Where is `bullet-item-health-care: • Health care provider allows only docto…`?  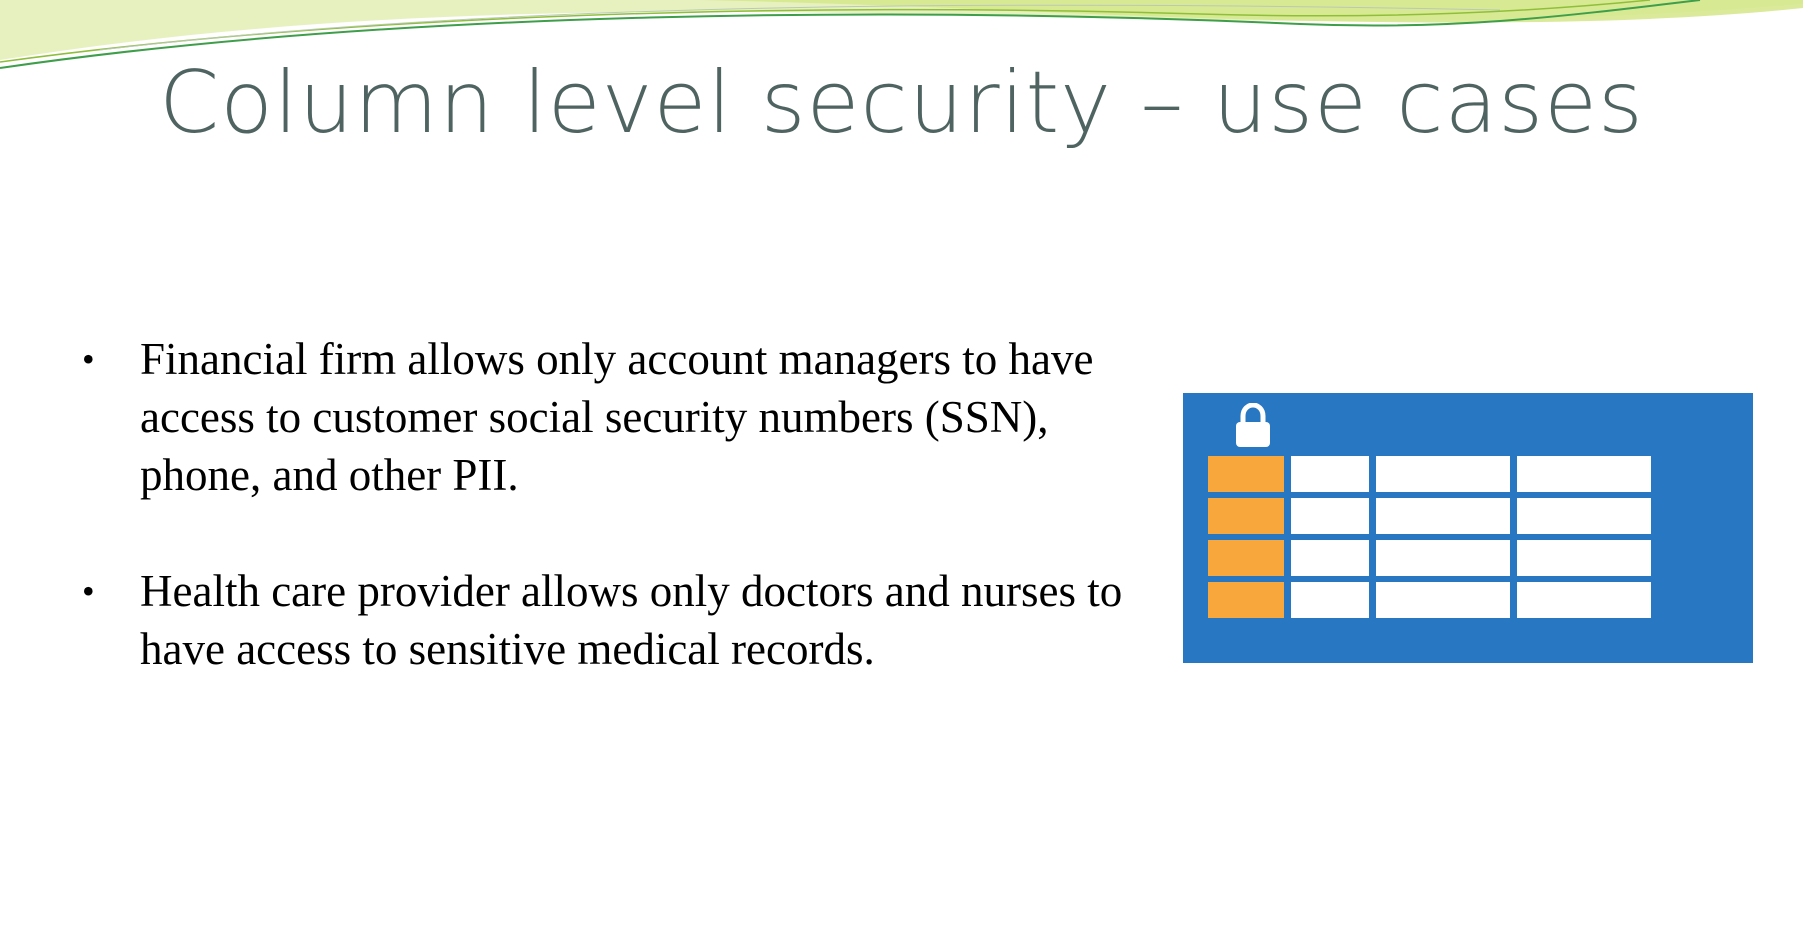
bullet-item-health-care: • Health care provider allows only docto… is located at coordinates (612, 620).